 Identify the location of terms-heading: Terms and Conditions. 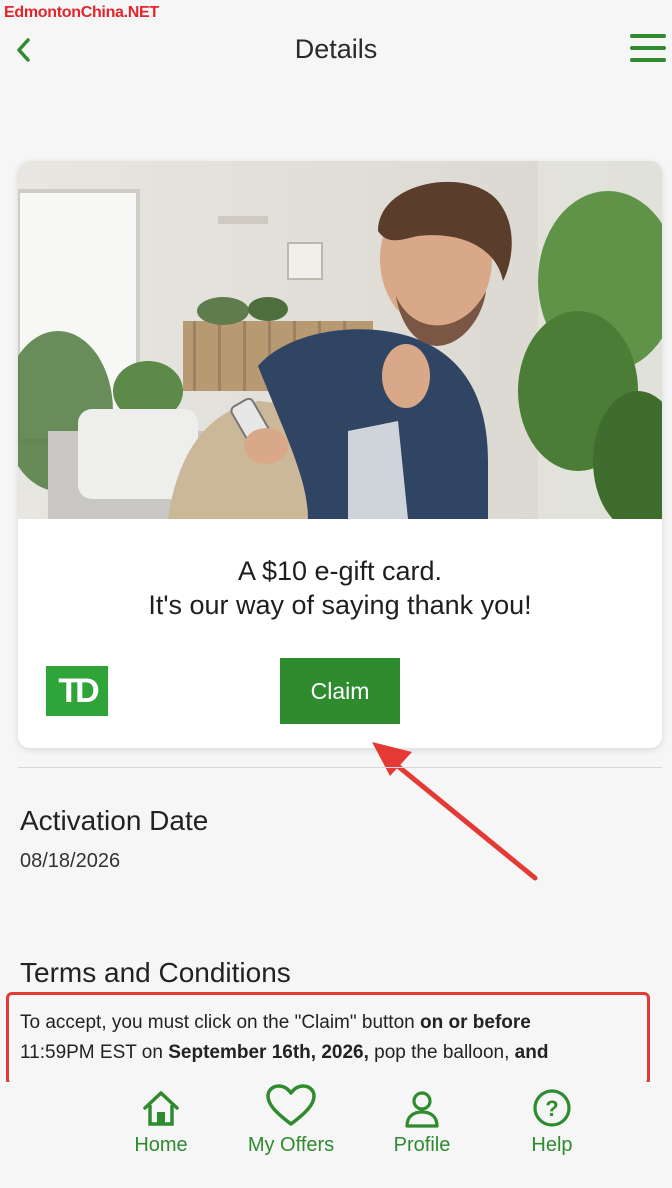
(155, 972).